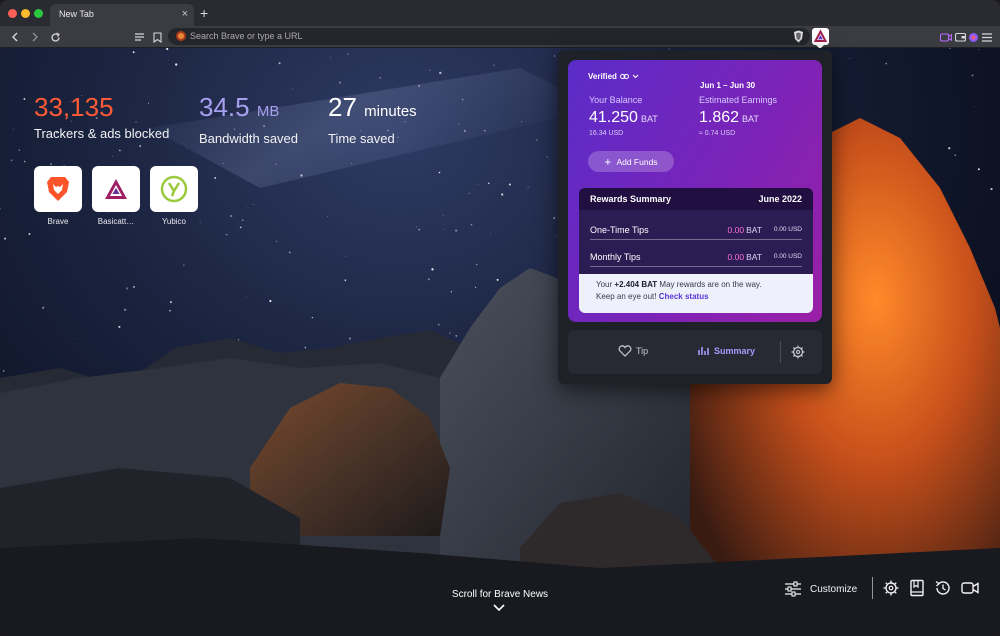 This screenshot has width=1000, height=636. I want to click on minimize-window-button, so click(25, 13).